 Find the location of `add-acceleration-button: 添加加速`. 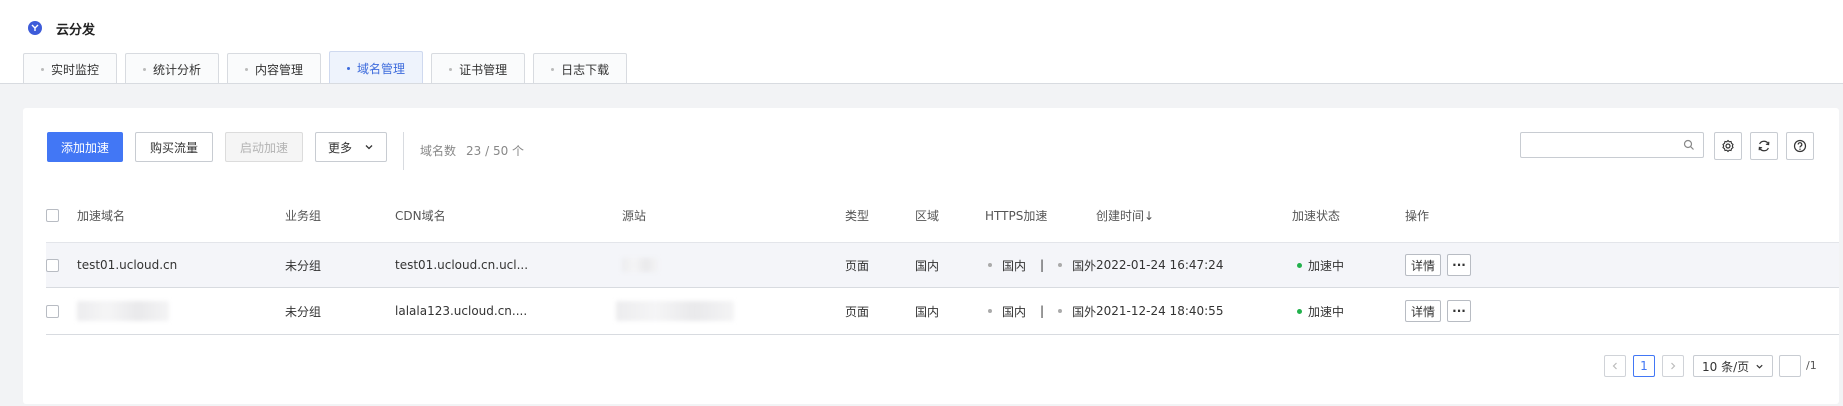

add-acceleration-button: 添加加速 is located at coordinates (85, 147).